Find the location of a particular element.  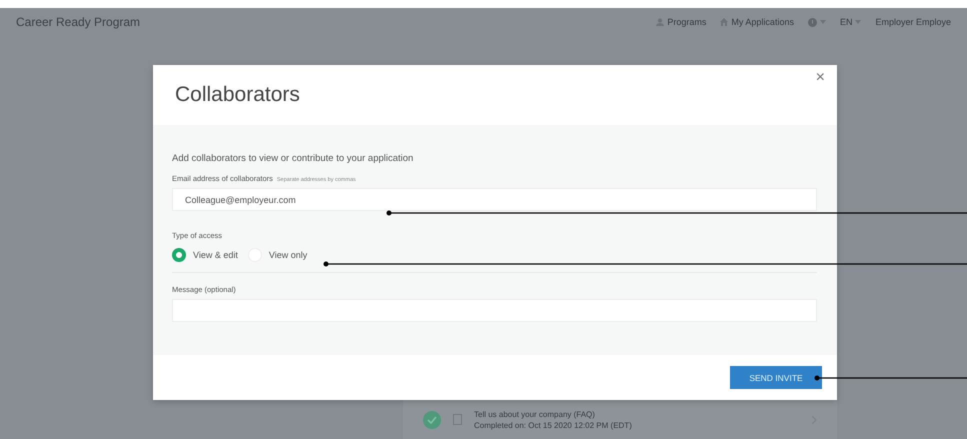

nav-link: EN is located at coordinates (851, 22).